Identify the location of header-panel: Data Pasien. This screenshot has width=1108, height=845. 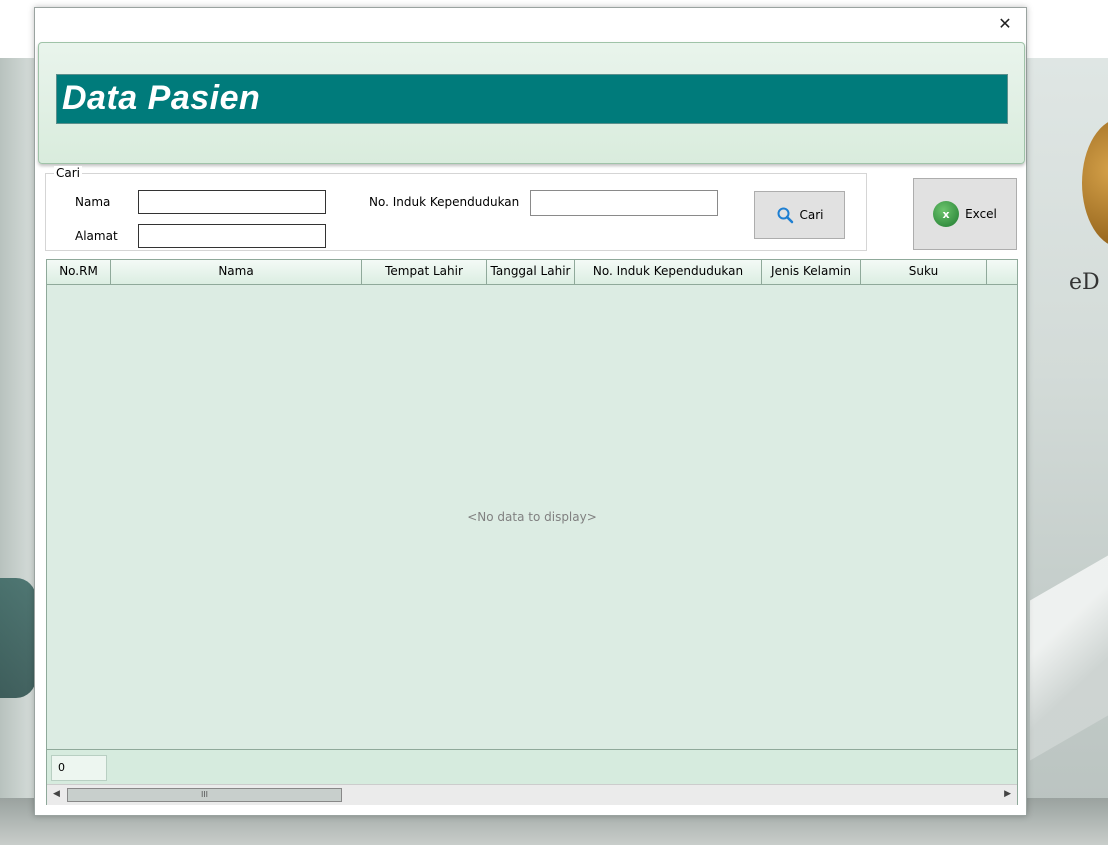
(531, 103).